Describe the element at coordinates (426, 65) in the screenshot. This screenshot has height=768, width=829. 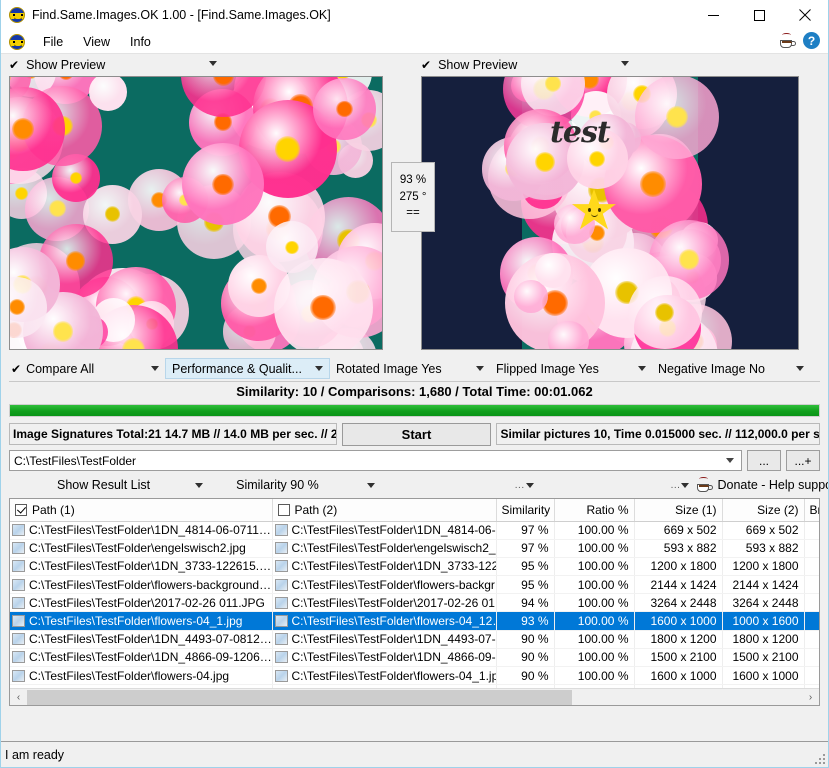
I see `check-icon-right: ✔` at that location.